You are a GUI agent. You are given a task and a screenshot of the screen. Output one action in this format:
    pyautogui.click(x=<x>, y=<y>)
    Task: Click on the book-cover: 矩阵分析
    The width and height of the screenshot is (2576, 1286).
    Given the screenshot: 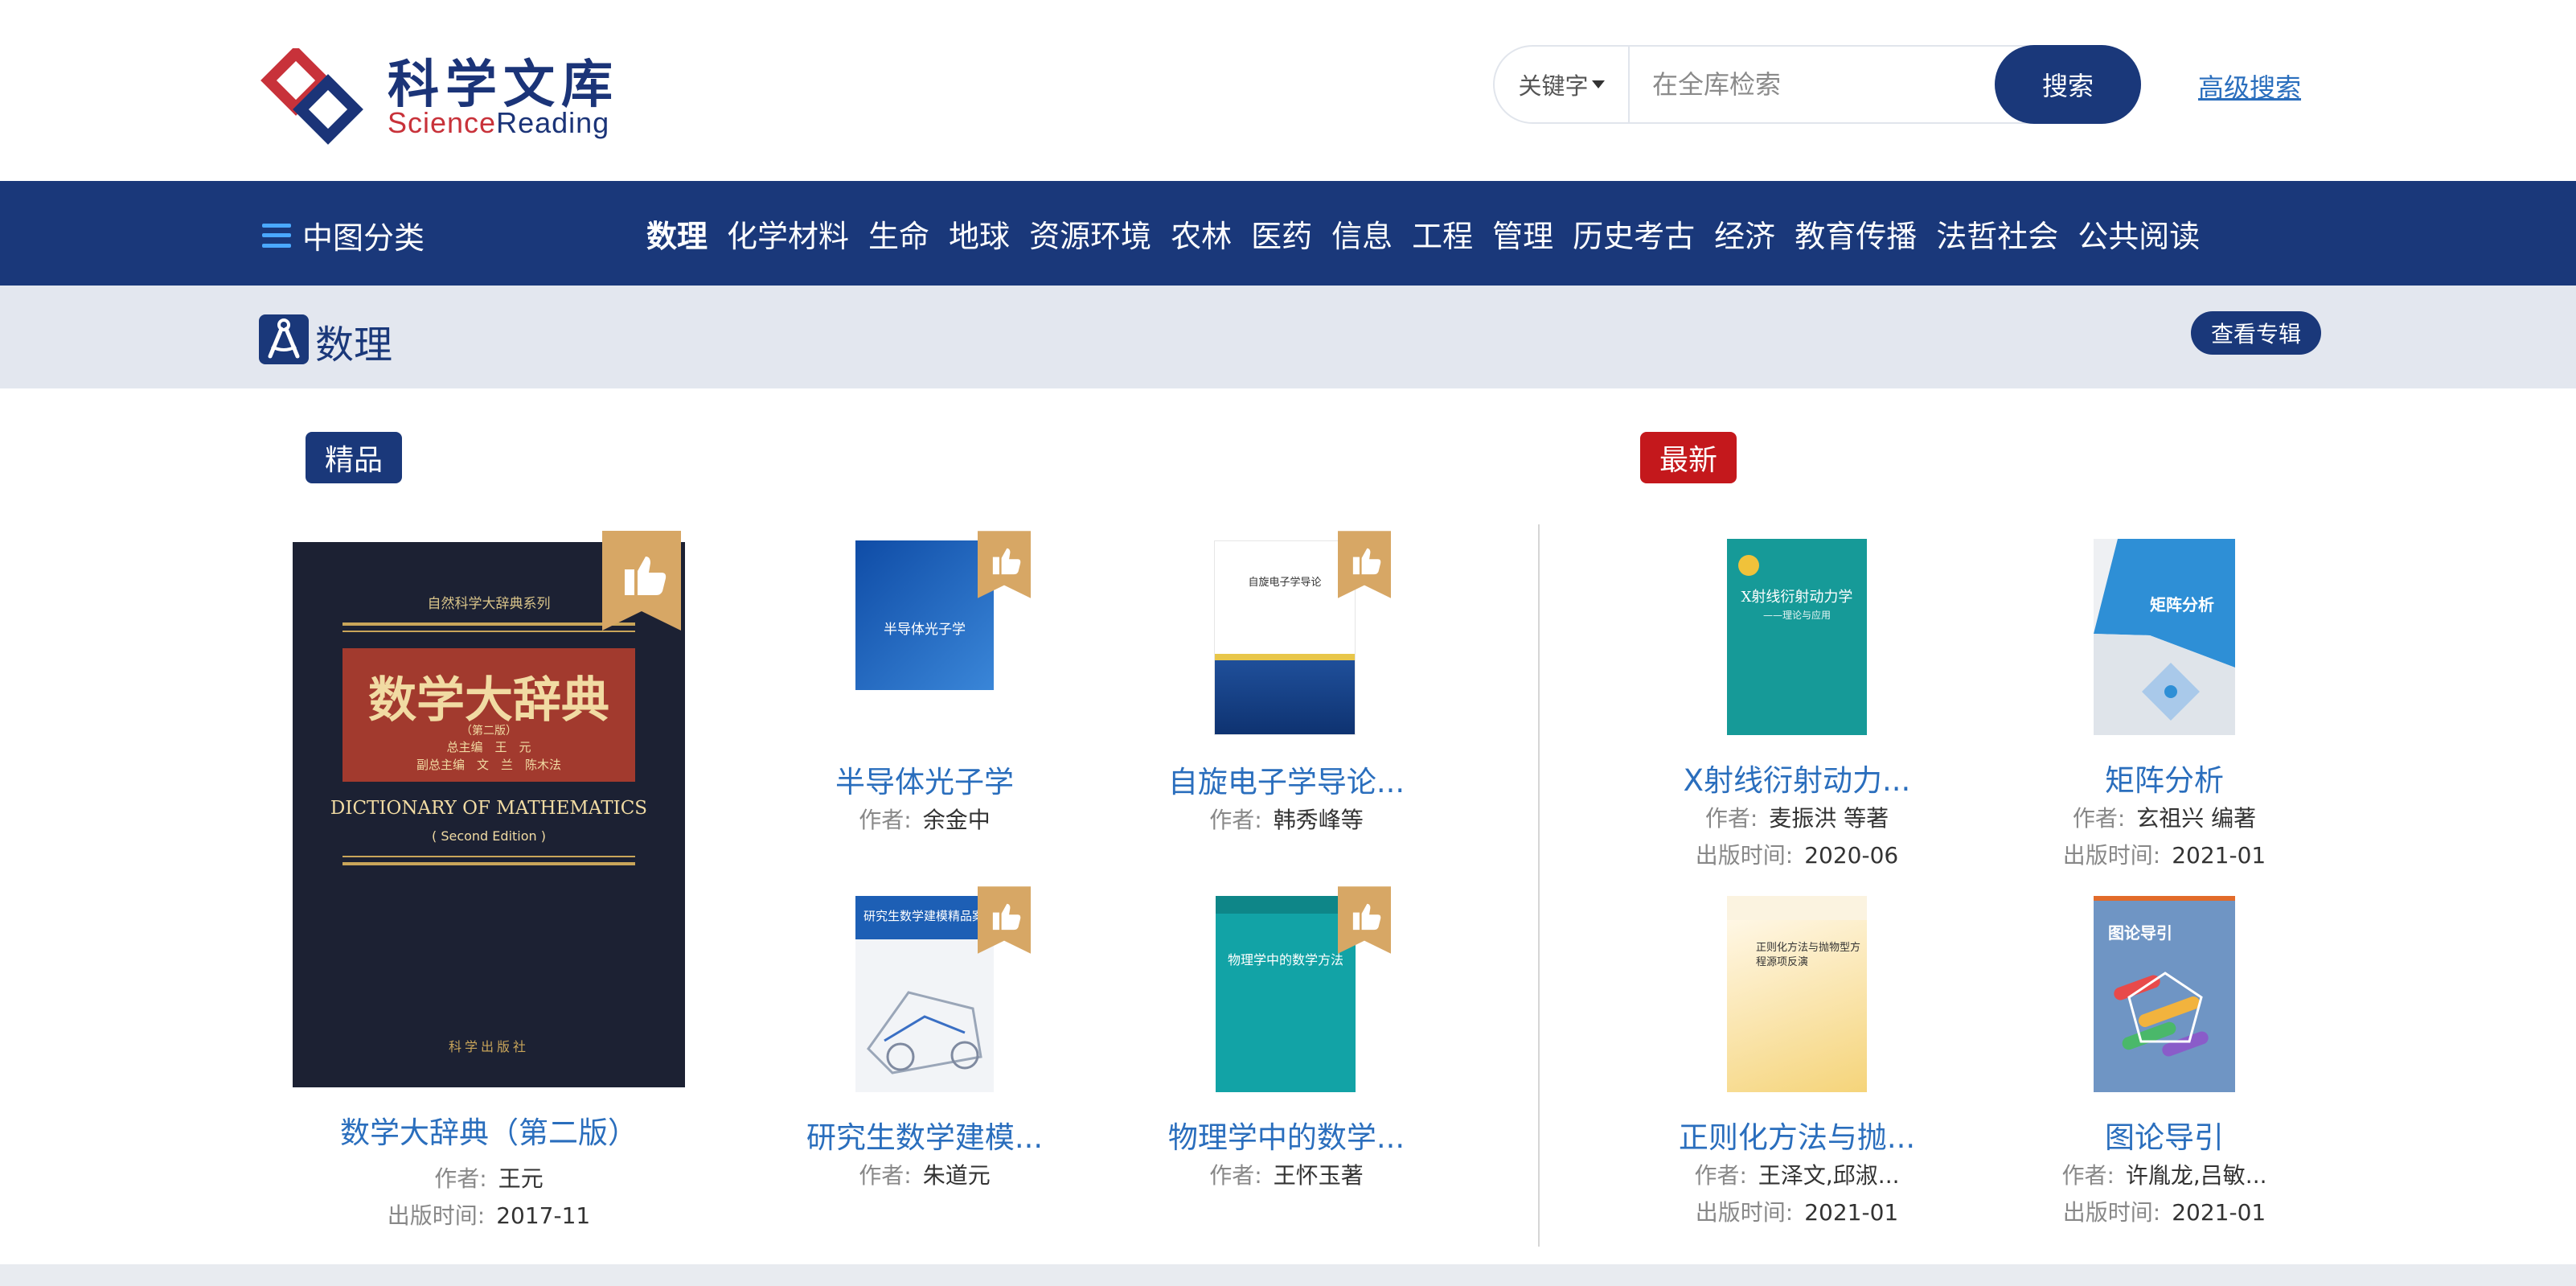 What is the action you would take?
    pyautogui.click(x=2164, y=637)
    